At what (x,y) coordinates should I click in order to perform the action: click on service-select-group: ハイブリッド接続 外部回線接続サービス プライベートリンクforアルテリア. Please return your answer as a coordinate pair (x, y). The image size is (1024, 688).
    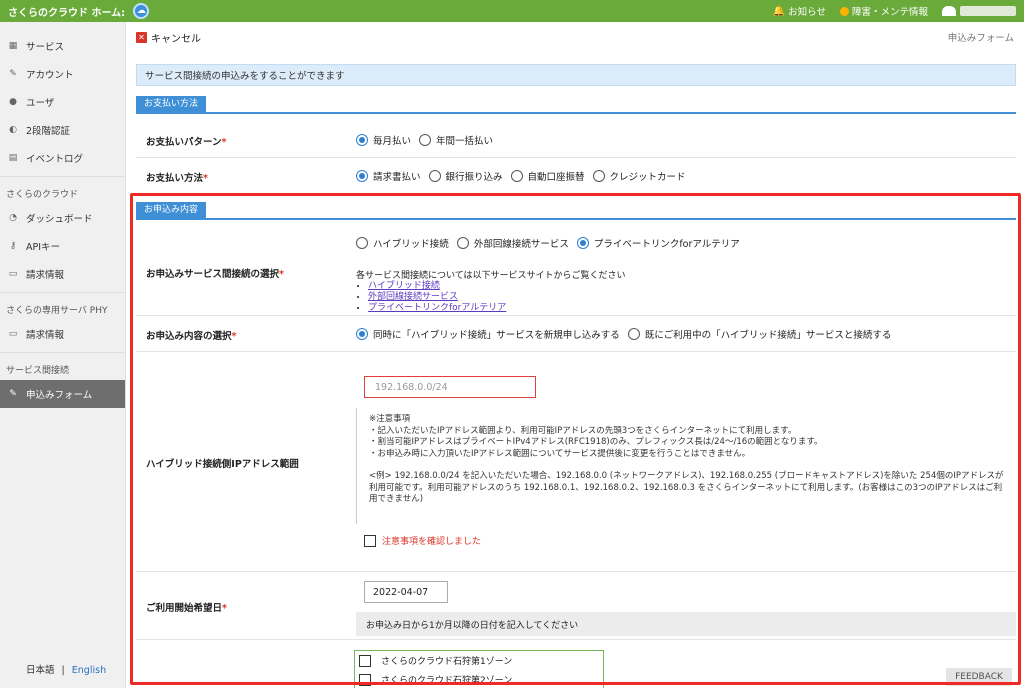
    Looking at the image, I should click on (548, 243).